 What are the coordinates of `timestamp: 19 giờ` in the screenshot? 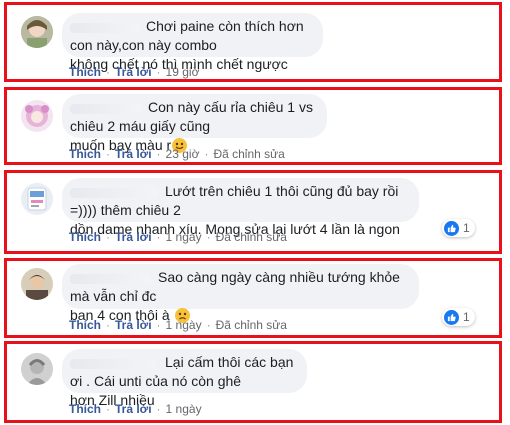 It's located at (183, 72).